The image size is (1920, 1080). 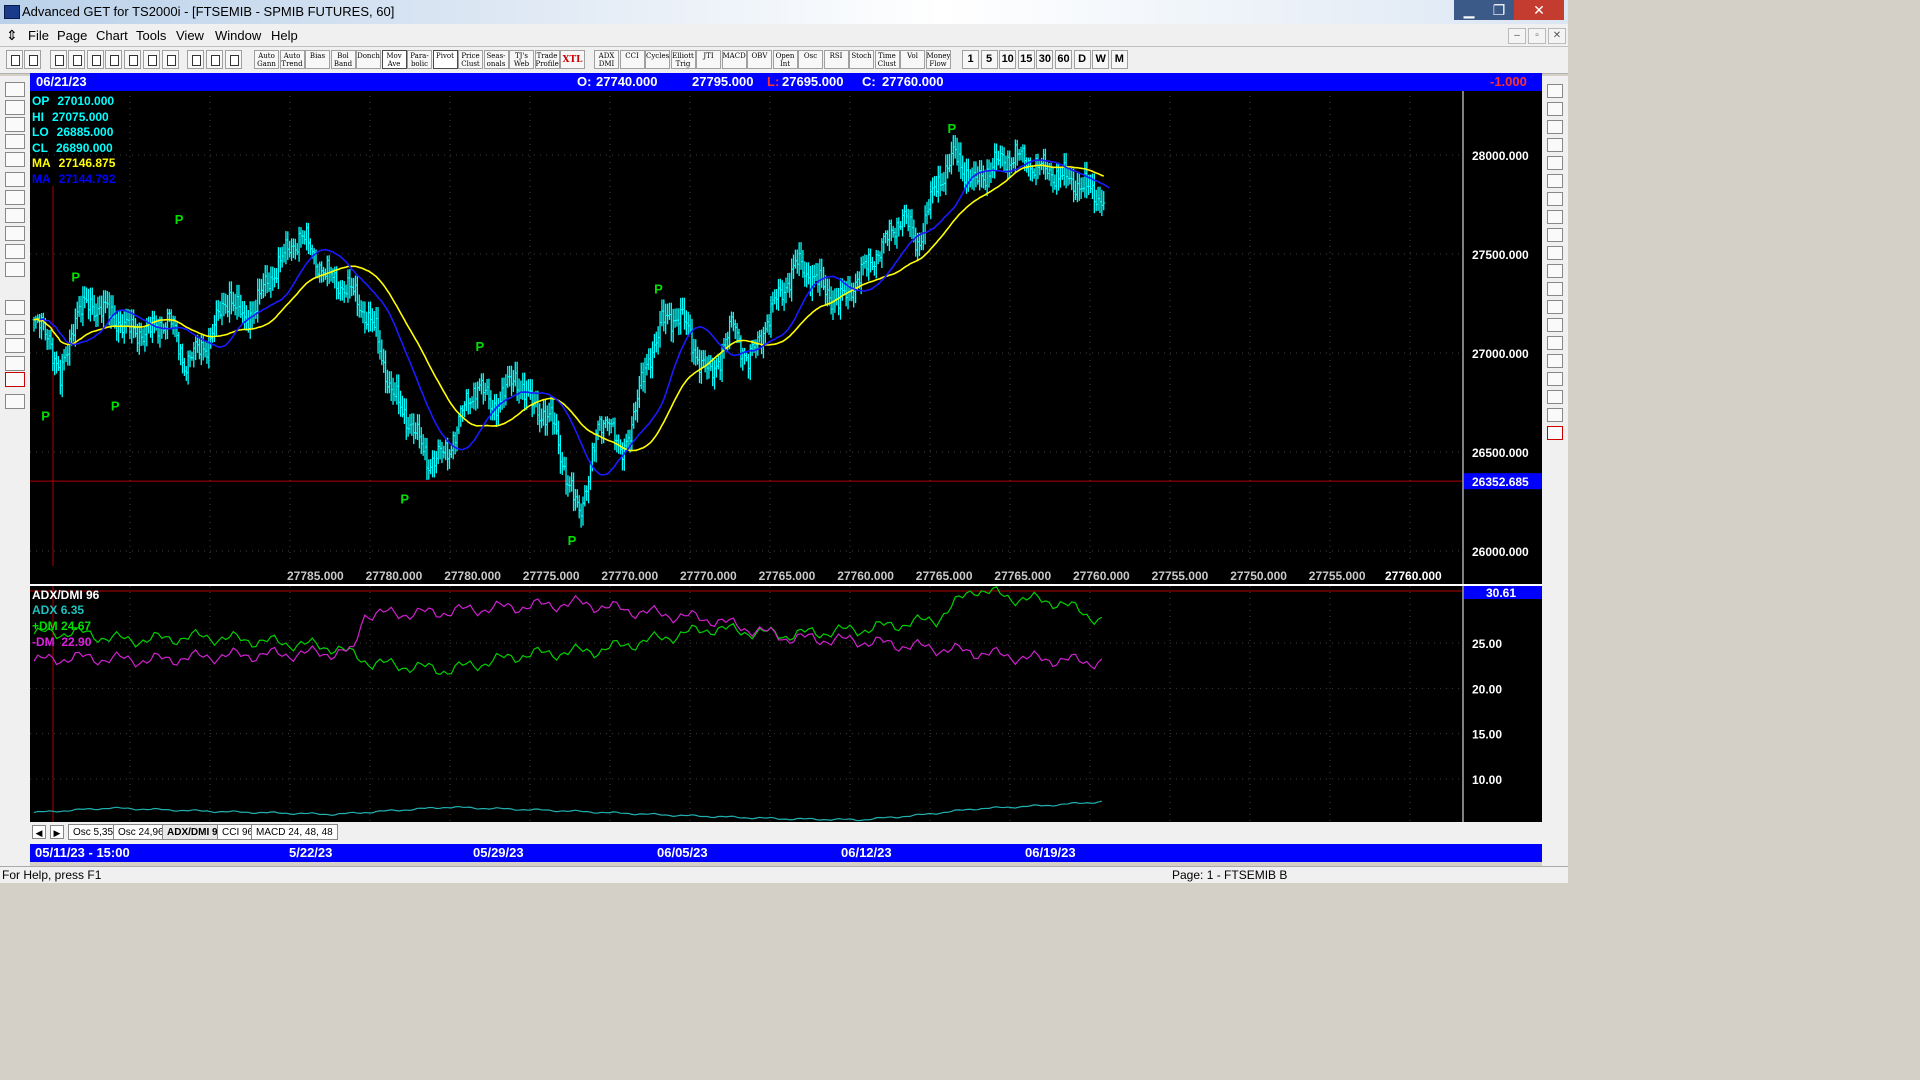 What do you see at coordinates (1555, 145) in the screenshot?
I see `fib-ret-icon` at bounding box center [1555, 145].